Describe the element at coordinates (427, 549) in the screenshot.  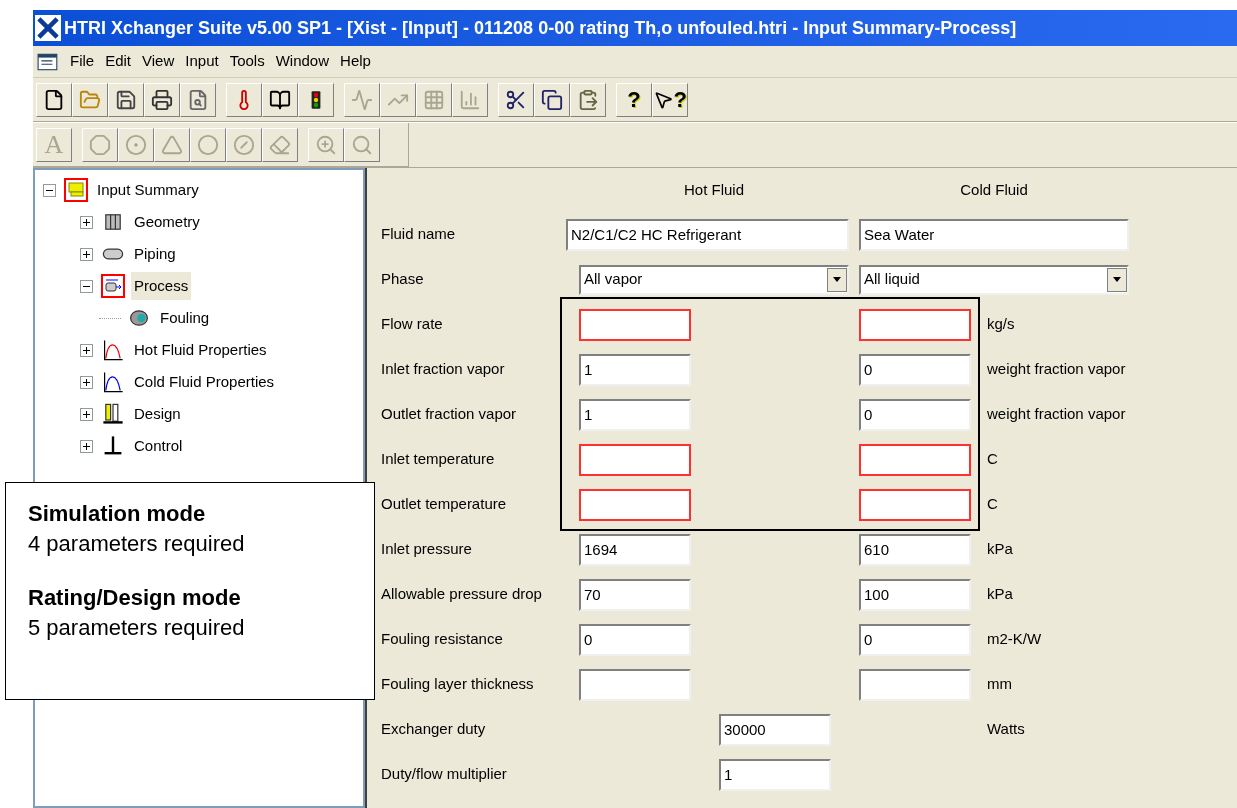
I see `field-label: Inlet pressure` at that location.